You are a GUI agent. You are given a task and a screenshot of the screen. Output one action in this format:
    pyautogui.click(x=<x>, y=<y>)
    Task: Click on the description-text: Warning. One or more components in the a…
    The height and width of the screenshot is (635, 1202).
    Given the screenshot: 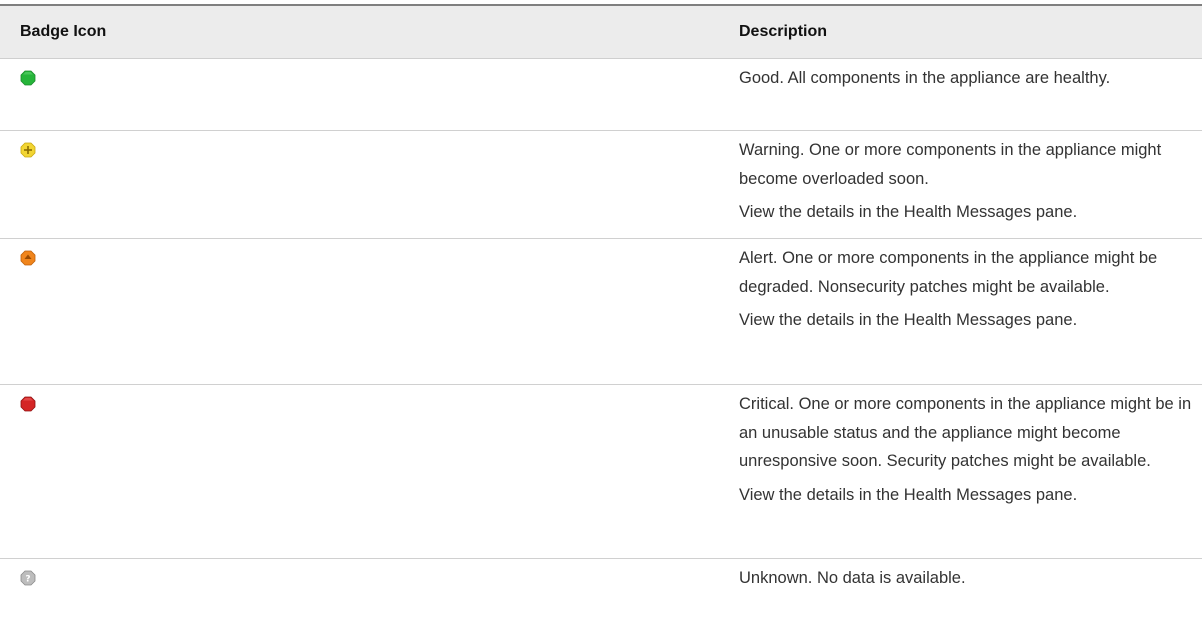 What is the action you would take?
    pyautogui.click(x=950, y=164)
    